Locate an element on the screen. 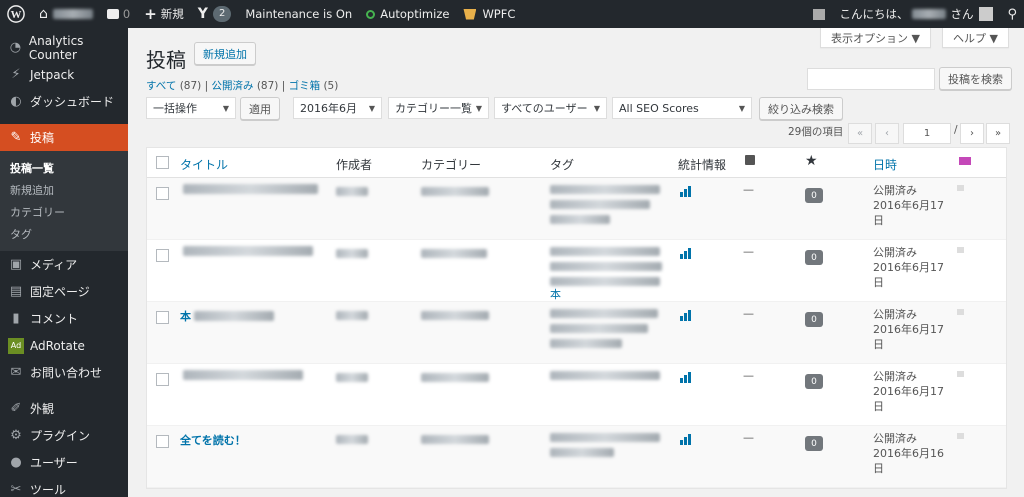 The height and width of the screenshot is (497, 1024). submenu-all-posts: 投稿一覧 is located at coordinates (64, 168).